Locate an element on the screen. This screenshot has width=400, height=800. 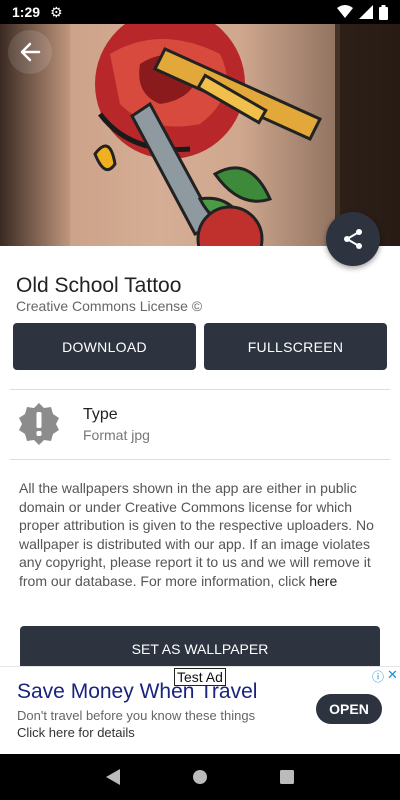
type-label: Type is located at coordinates (100, 414).